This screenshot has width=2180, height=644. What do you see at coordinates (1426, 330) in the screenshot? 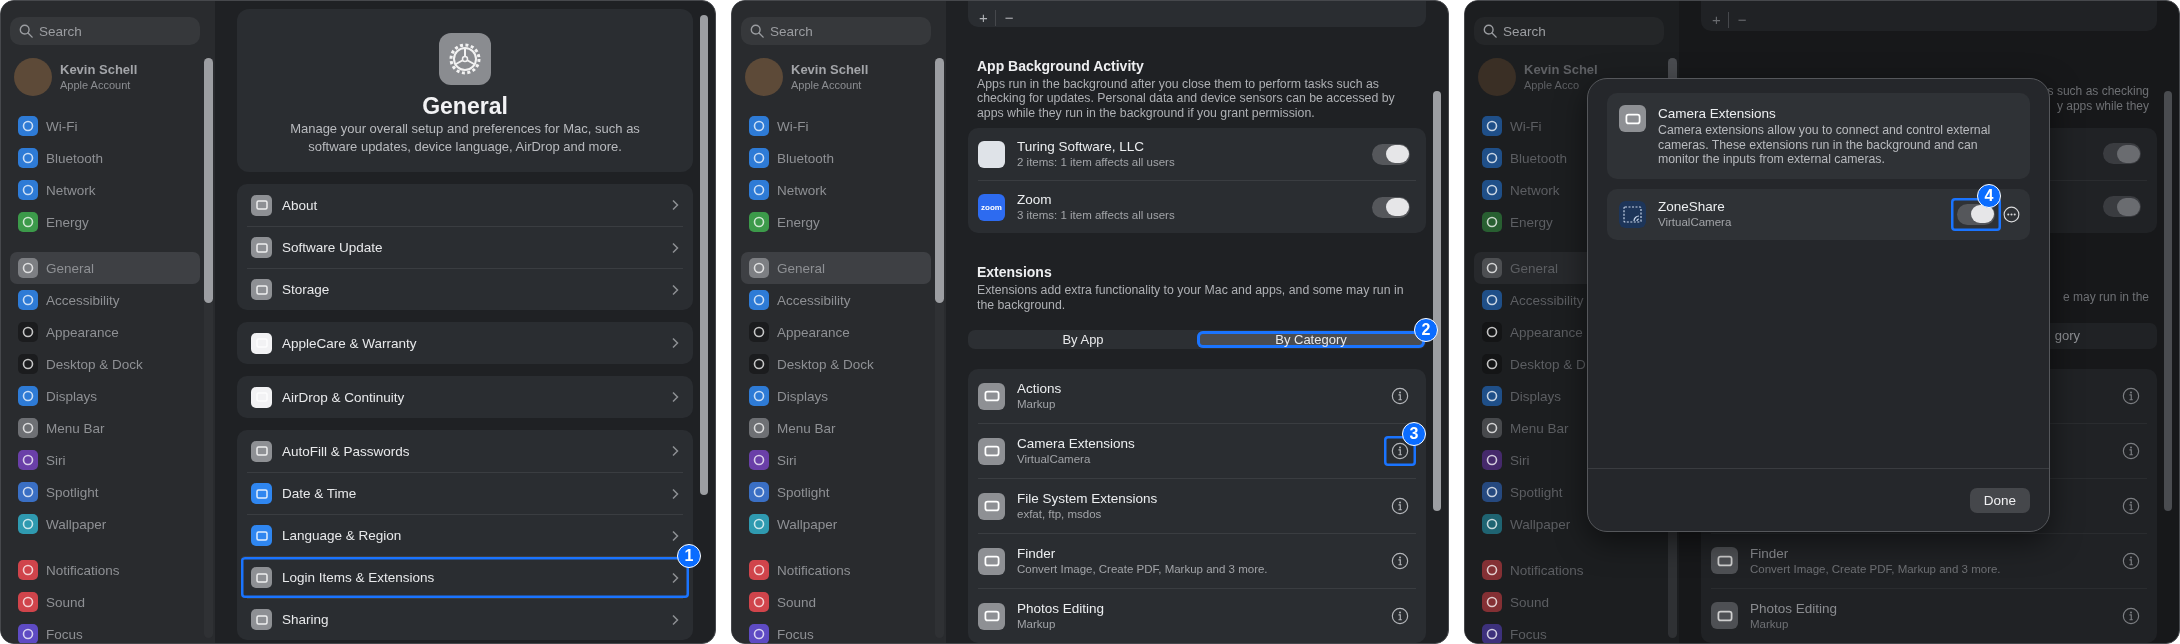
I see `step-badge: 2` at bounding box center [1426, 330].